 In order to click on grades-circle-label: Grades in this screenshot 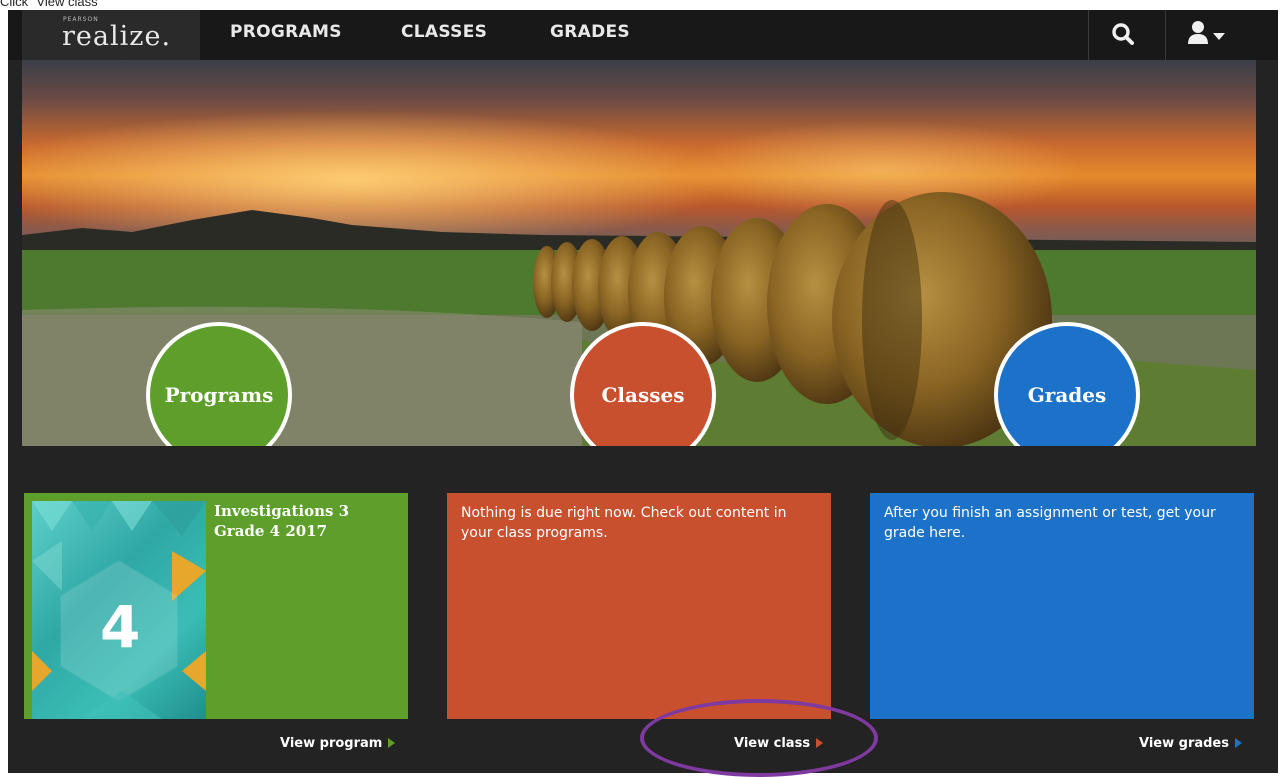, I will do `click(1067, 395)`.